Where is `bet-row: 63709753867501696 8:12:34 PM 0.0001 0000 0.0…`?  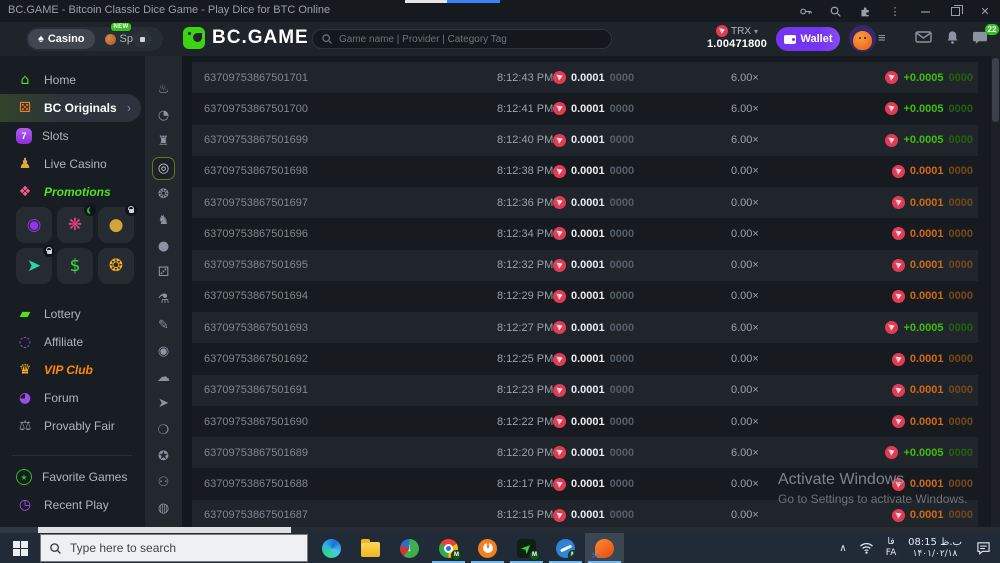 bet-row: 63709753867501696 8:12:34 PM 0.0001 0000 0.0… is located at coordinates (585, 233).